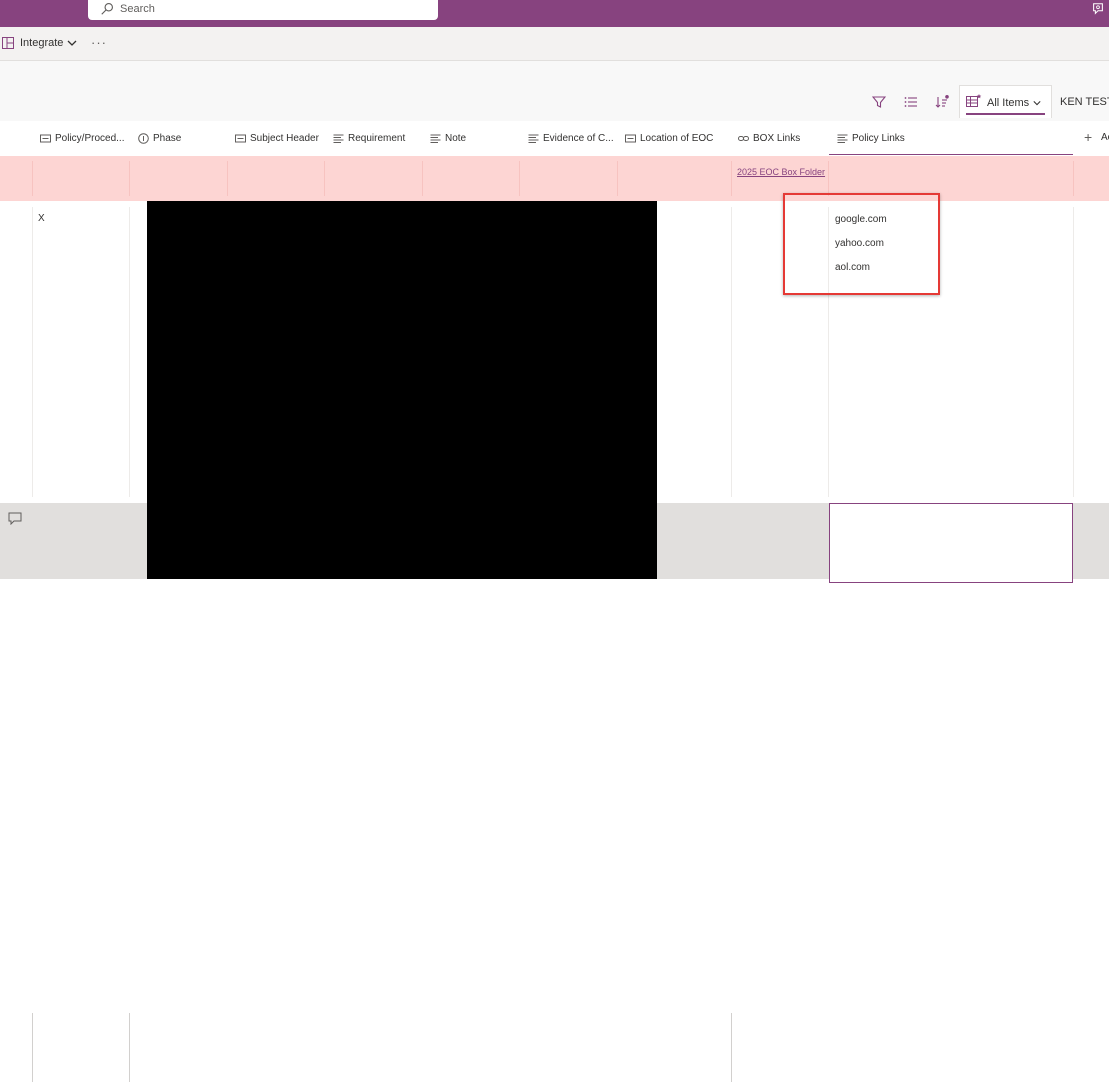 This screenshot has height=1082, width=1109. Describe the element at coordinates (878, 138) in the screenshot. I see `column-label: Policy Links` at that location.